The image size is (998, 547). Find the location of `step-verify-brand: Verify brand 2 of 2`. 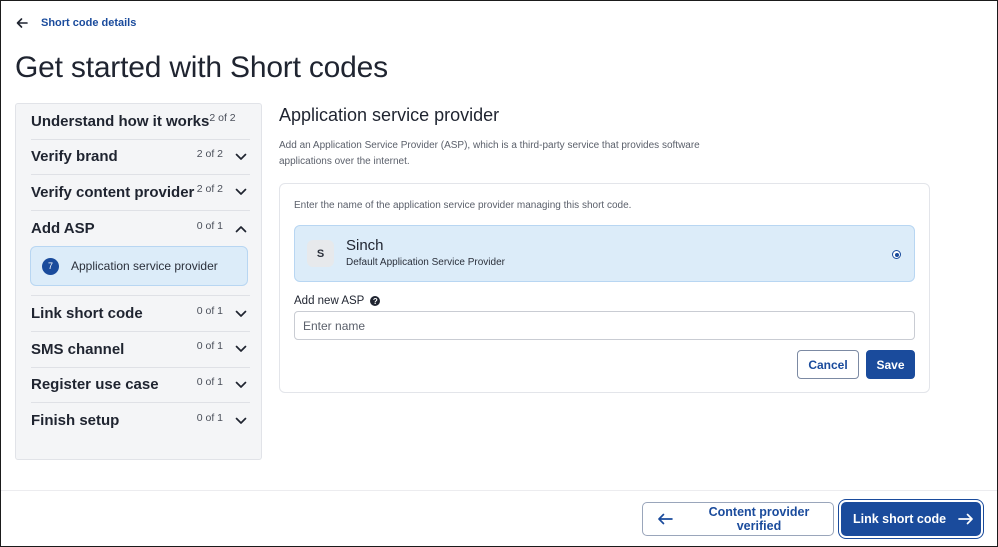

step-verify-brand: Verify brand 2 of 2 is located at coordinates (140, 158).